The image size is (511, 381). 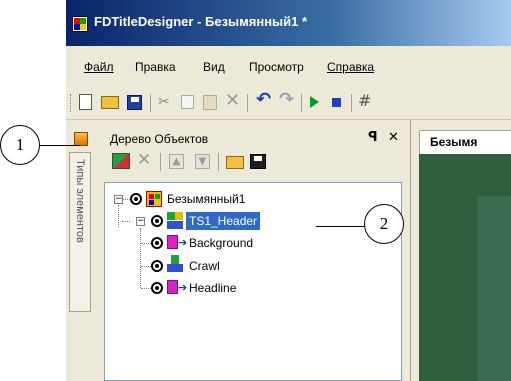 What do you see at coordinates (157, 243) in the screenshot?
I see `background-visibility-icon` at bounding box center [157, 243].